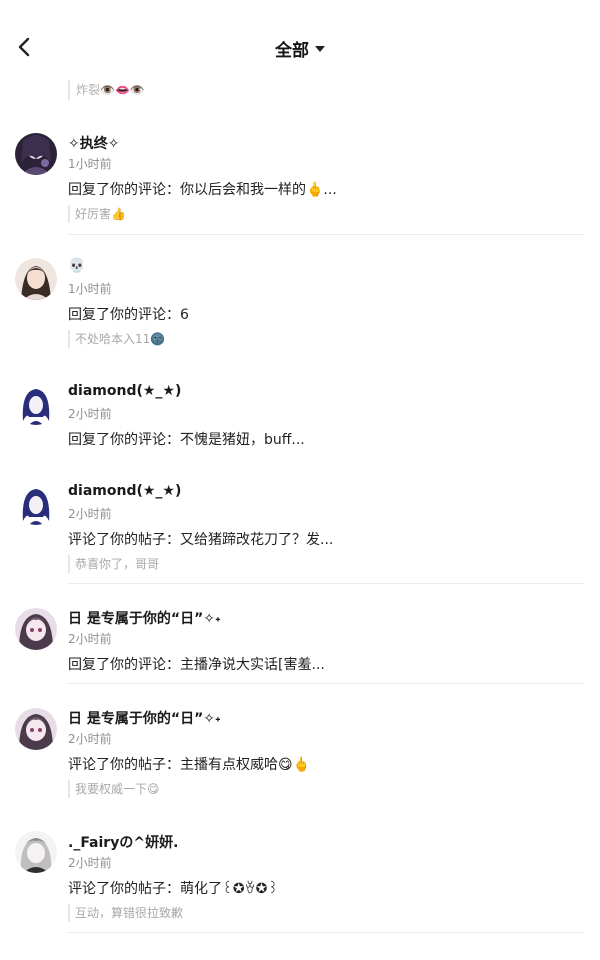 This screenshot has width=600, height=960. What do you see at coordinates (117, 789) in the screenshot?
I see `quoted-comment-text: 我要权威一下😋` at bounding box center [117, 789].